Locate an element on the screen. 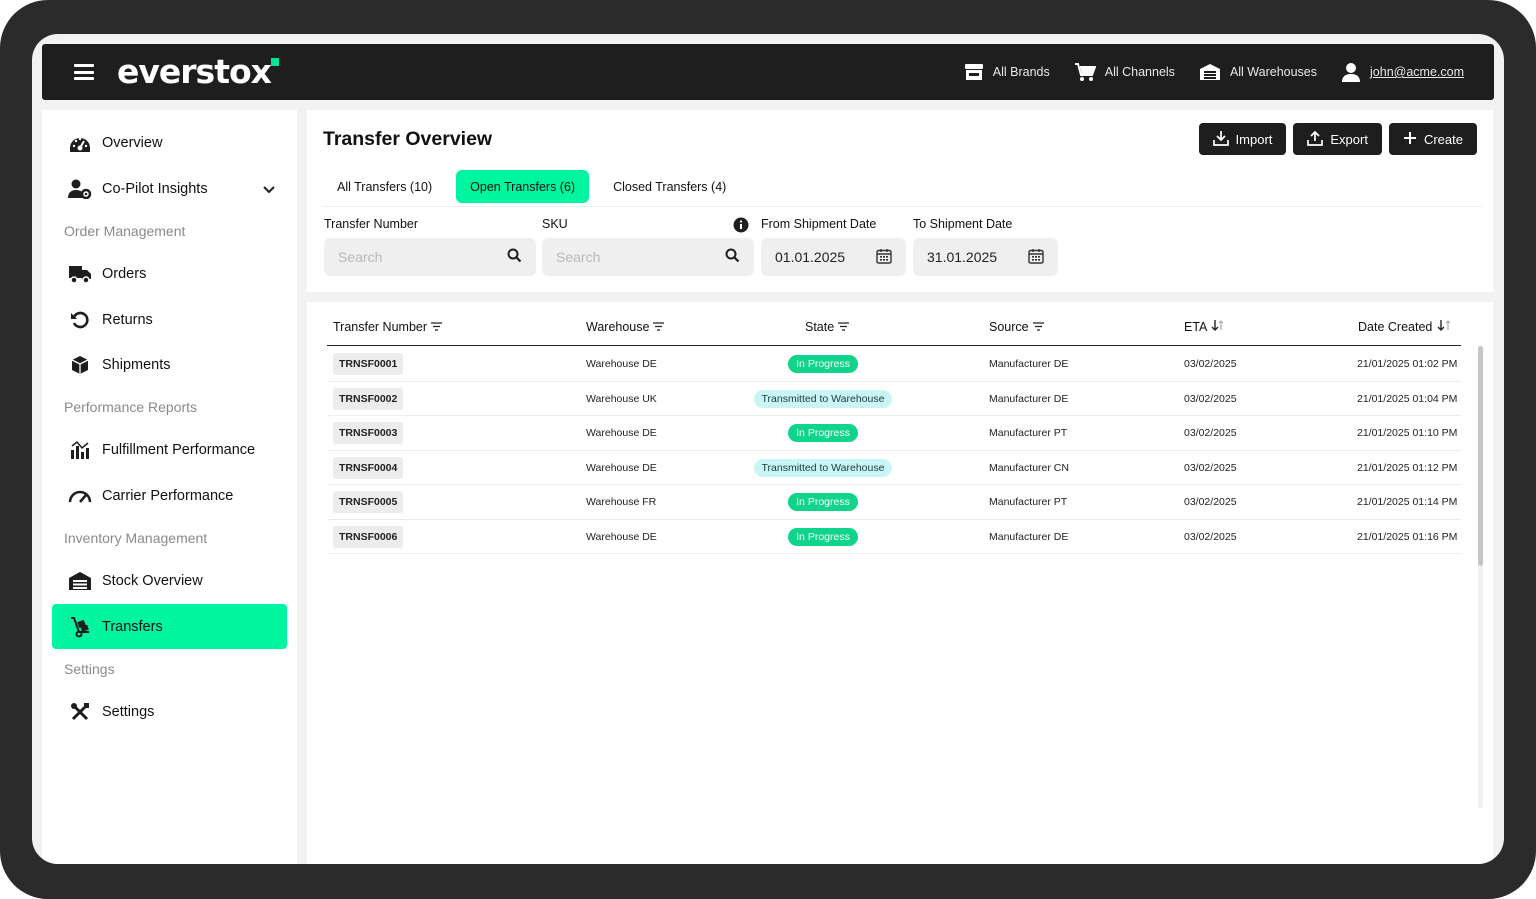  box-icon is located at coordinates (80, 365).